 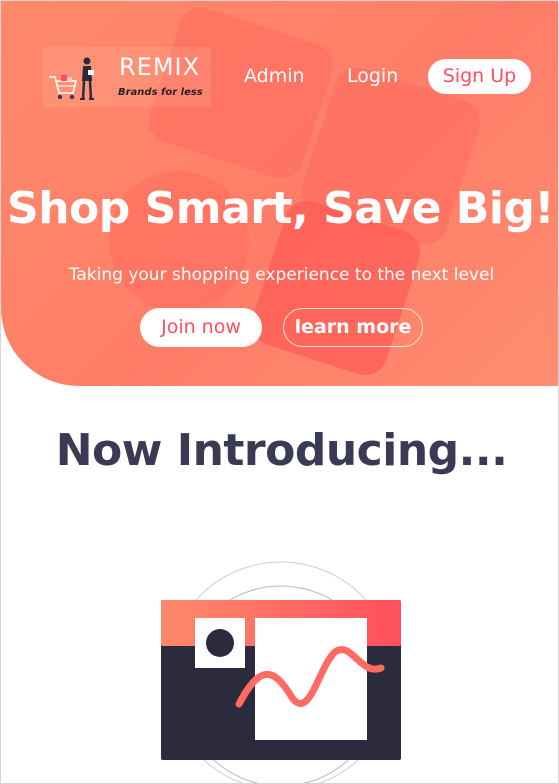 I want to click on brand-name: REMIX, so click(x=160, y=67).